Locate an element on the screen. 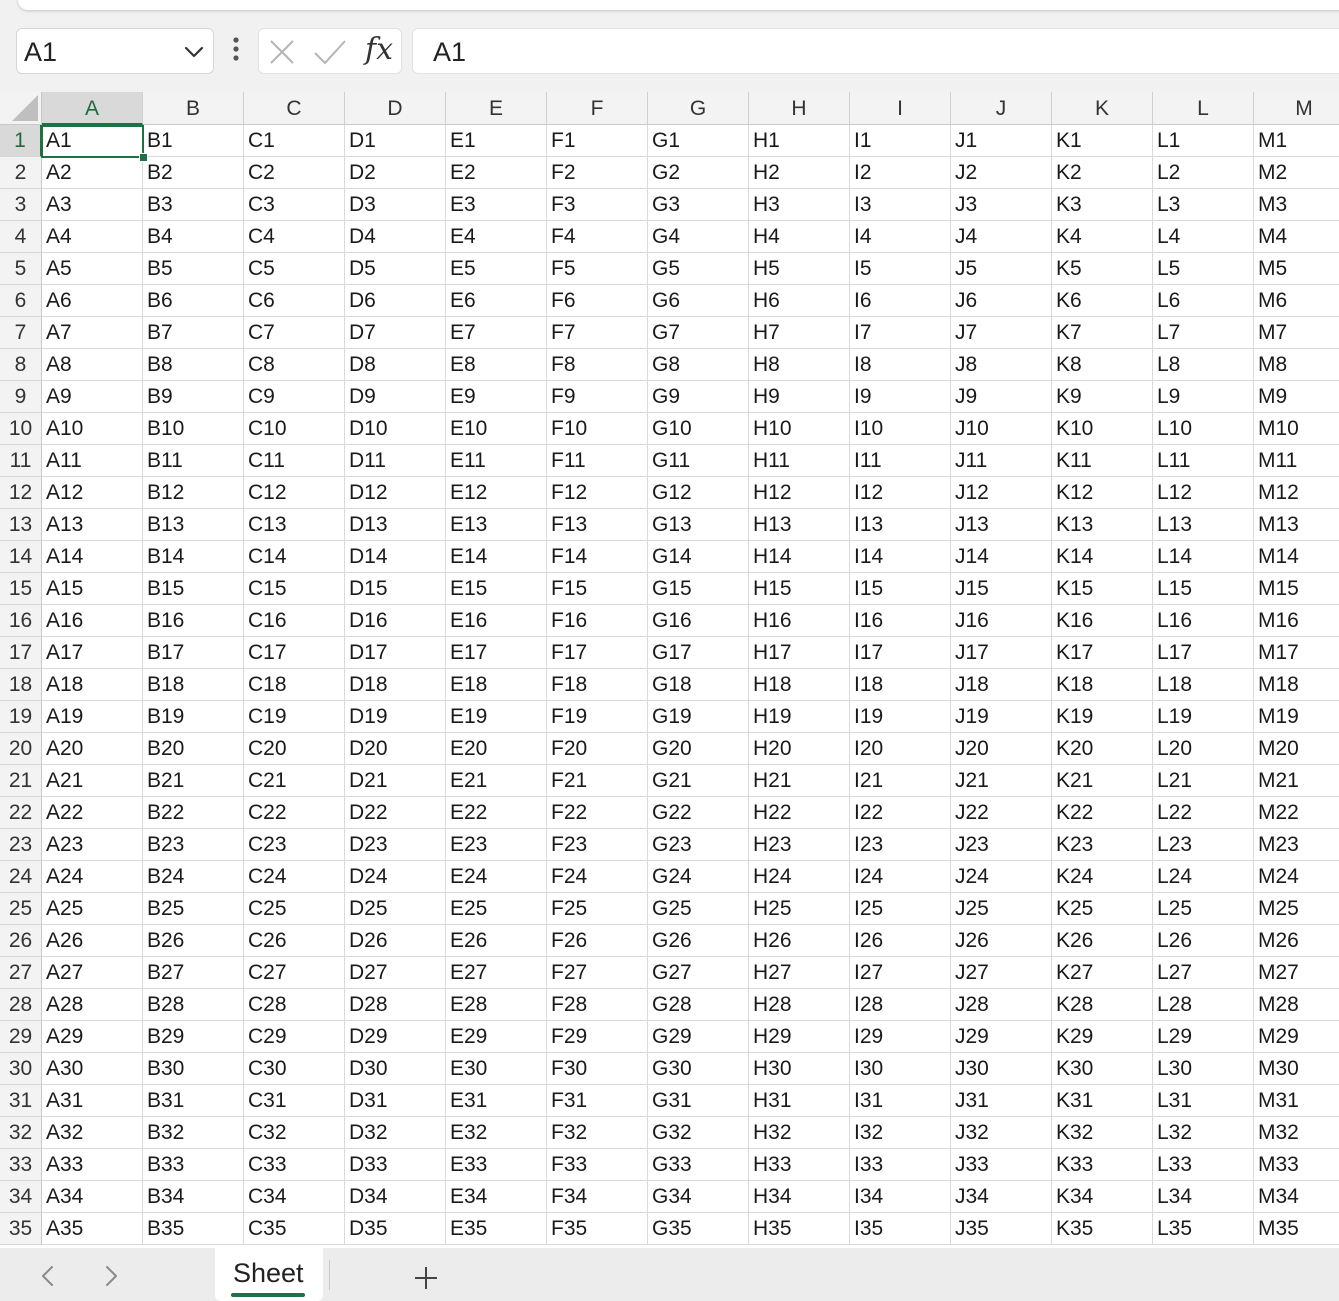 The width and height of the screenshot is (1339, 1301). cell-i31: I31 is located at coordinates (900, 1101).